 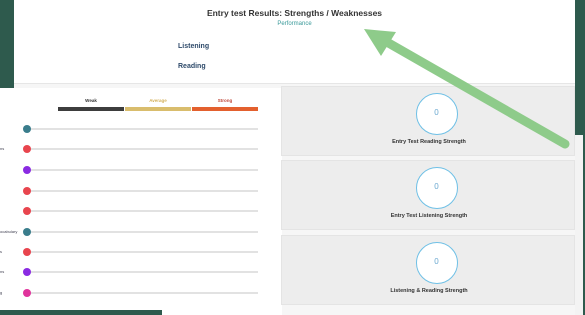 What do you see at coordinates (91, 100) in the screenshot?
I see `legend-weak-label: Weak` at bounding box center [91, 100].